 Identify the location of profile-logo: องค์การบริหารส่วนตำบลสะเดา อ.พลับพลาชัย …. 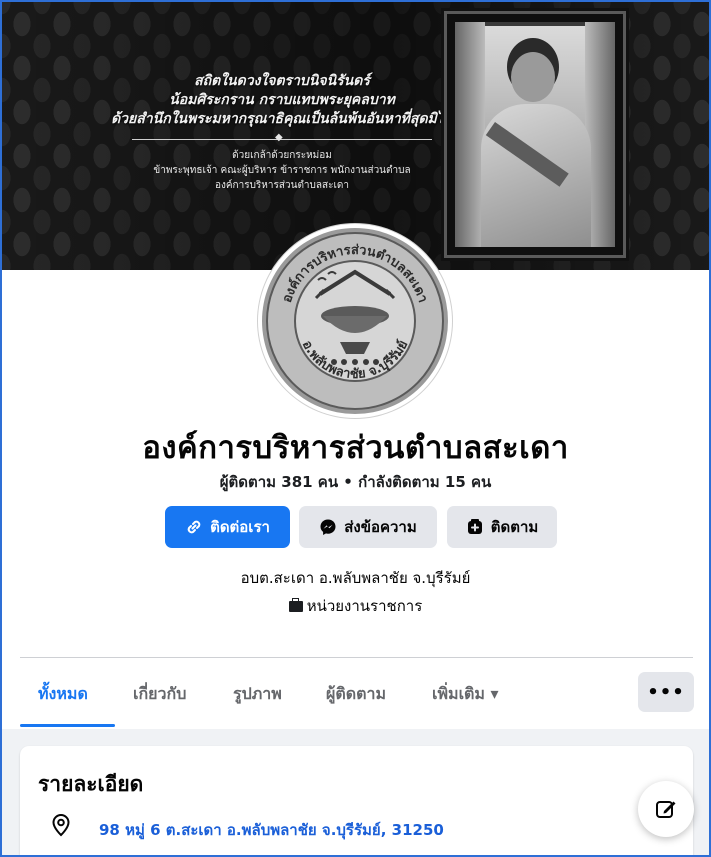
(355, 321).